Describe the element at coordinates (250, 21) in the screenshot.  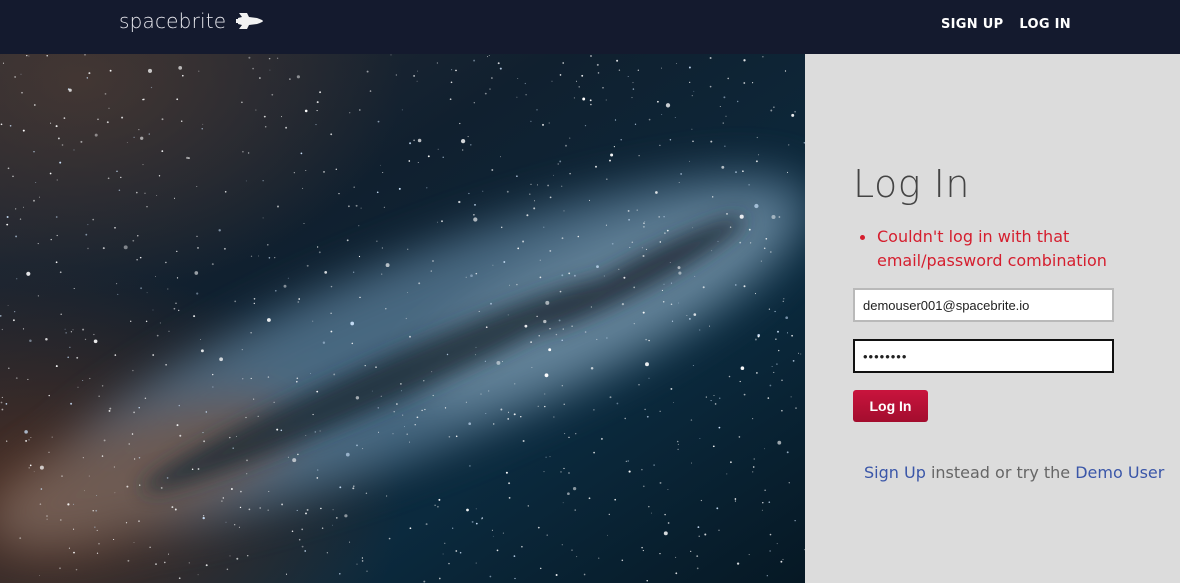
I see `space-shuttle-icon` at that location.